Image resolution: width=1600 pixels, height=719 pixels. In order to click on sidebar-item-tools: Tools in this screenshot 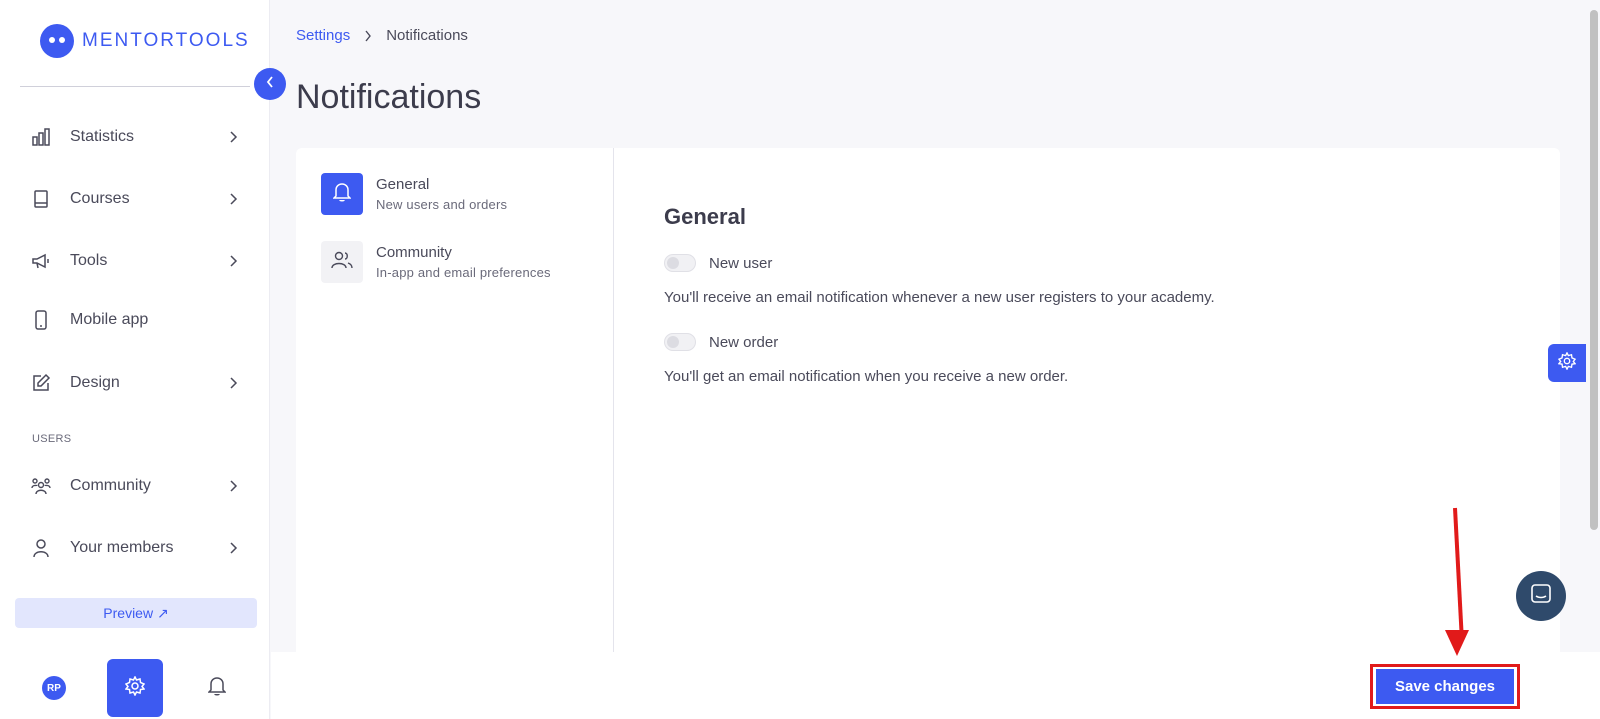, I will do `click(135, 261)`.